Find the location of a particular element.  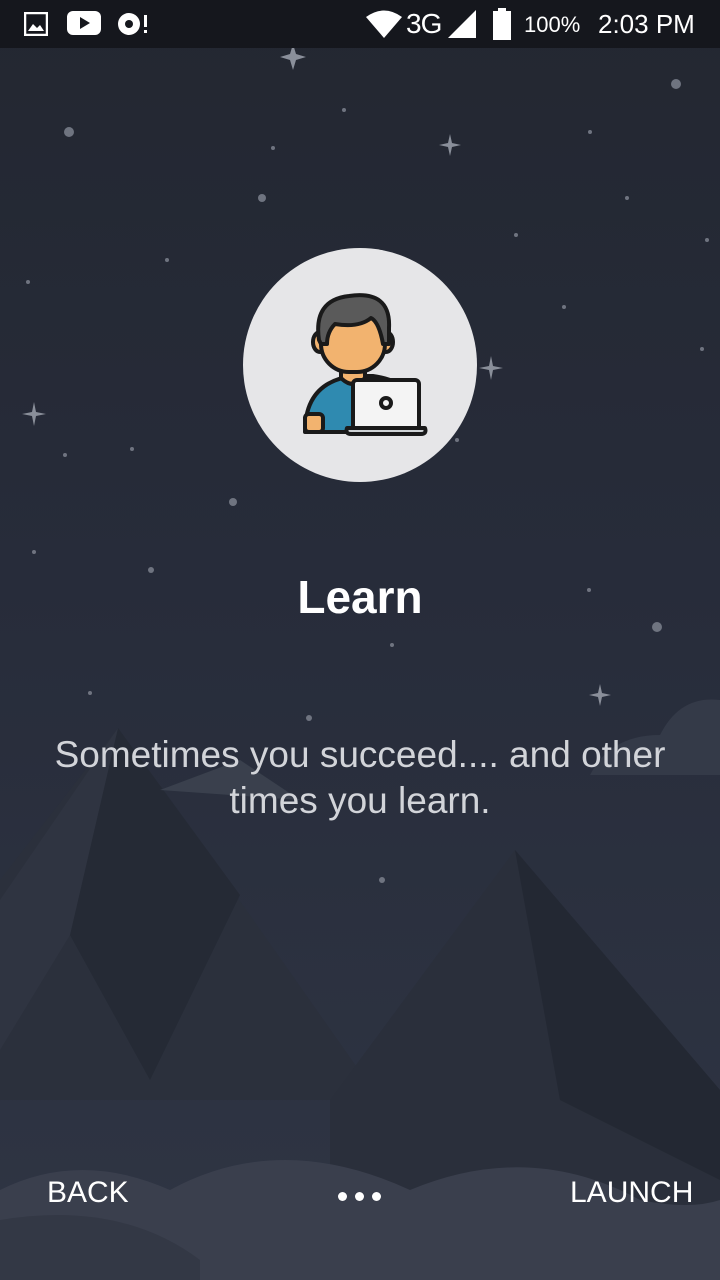

slide-title: Learn is located at coordinates (360, 597).